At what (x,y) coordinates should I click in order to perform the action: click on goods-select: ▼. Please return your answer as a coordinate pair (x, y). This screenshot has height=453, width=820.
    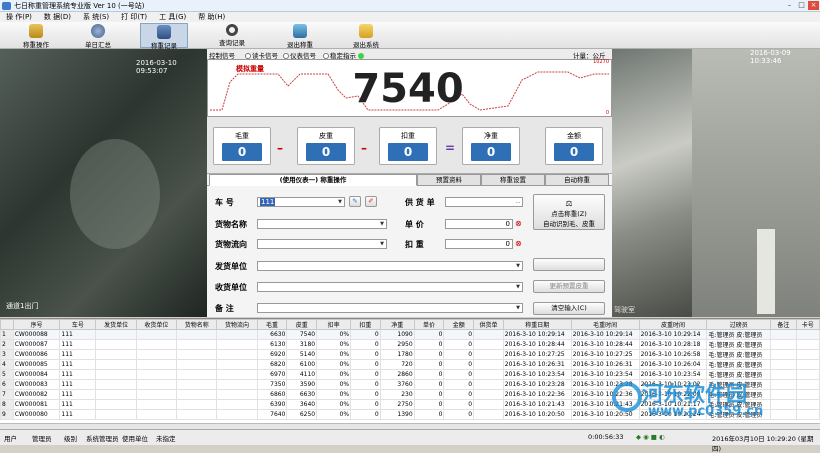
    Looking at the image, I should click on (322, 224).